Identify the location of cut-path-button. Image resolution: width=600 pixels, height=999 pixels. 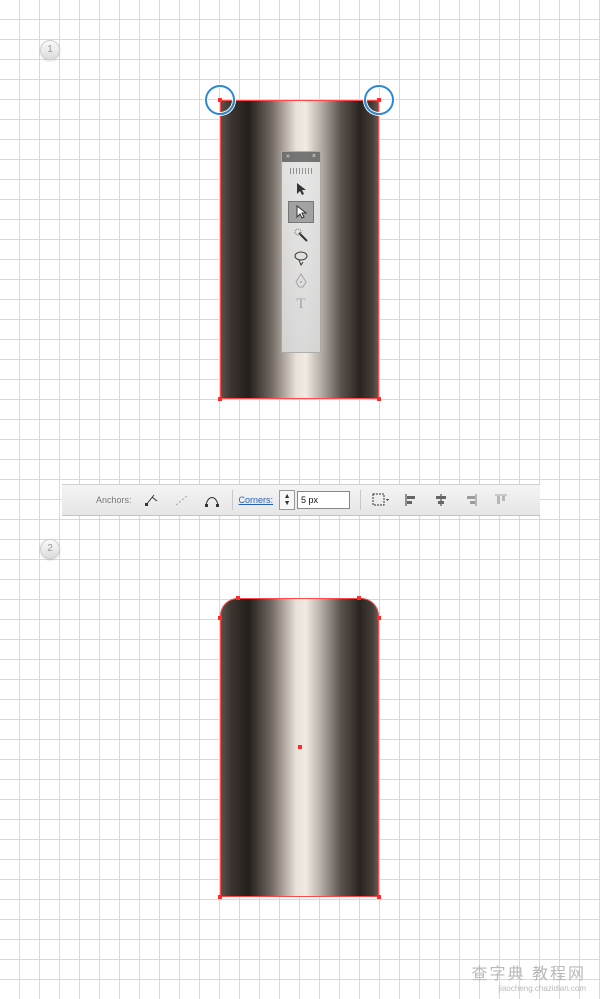
(212, 500).